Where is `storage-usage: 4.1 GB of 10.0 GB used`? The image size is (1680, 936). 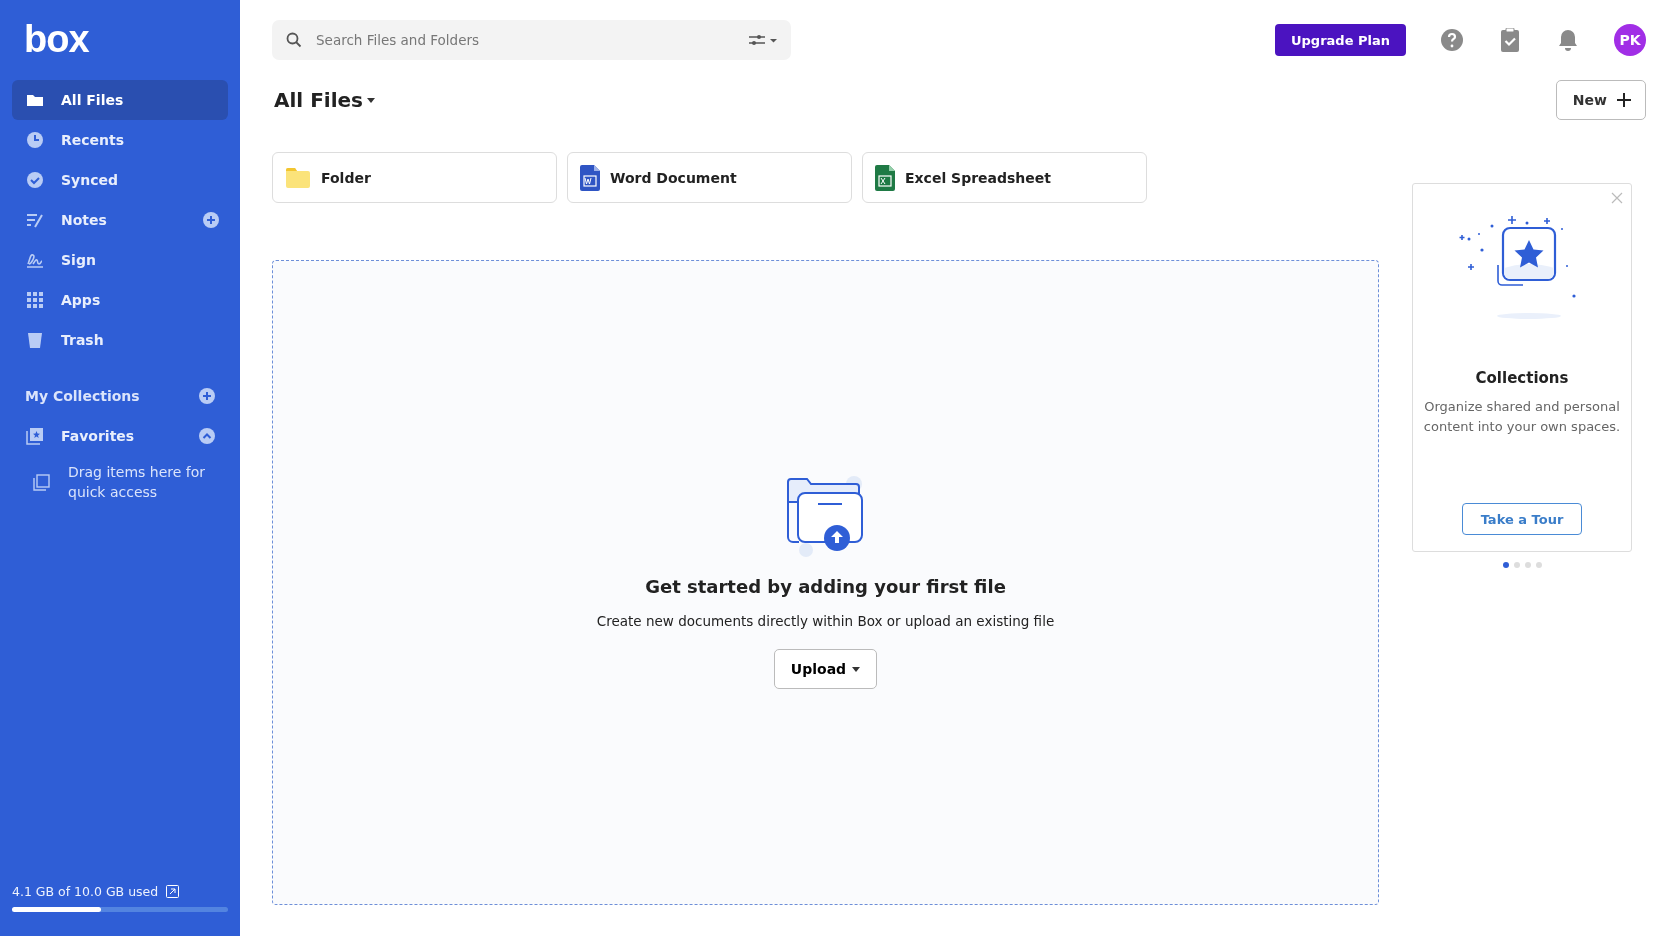
storage-usage: 4.1 GB of 10.0 GB used is located at coordinates (85, 891).